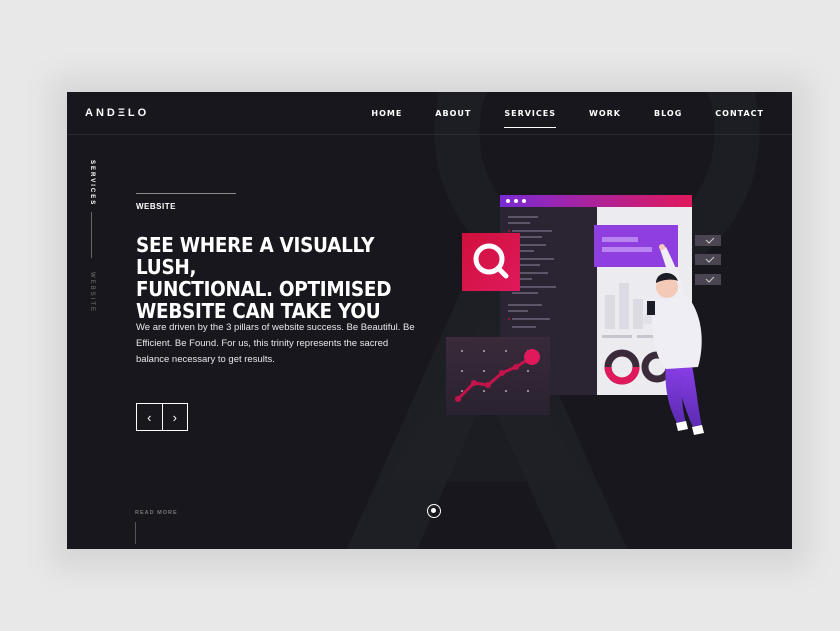 This screenshot has height=631, width=840. Describe the element at coordinates (91, 235) in the screenshot. I see `side-divider` at that location.